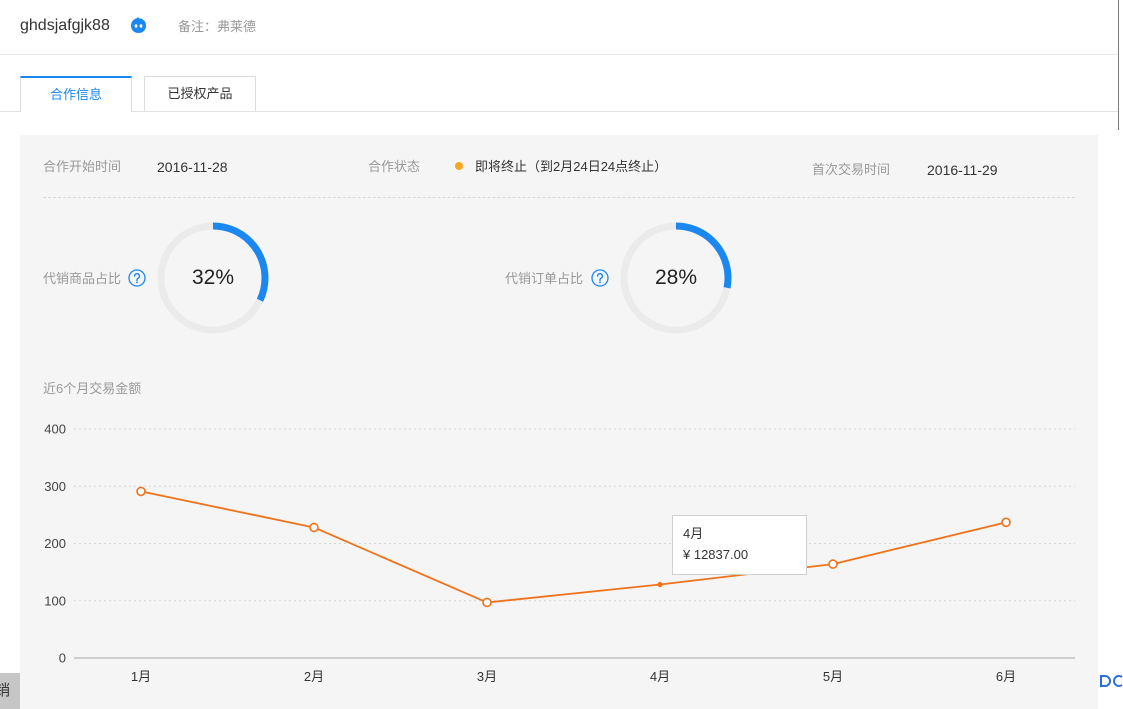 Image resolution: width=1123 pixels, height=709 pixels. I want to click on start-date-value: 2016-11-28, so click(192, 167).